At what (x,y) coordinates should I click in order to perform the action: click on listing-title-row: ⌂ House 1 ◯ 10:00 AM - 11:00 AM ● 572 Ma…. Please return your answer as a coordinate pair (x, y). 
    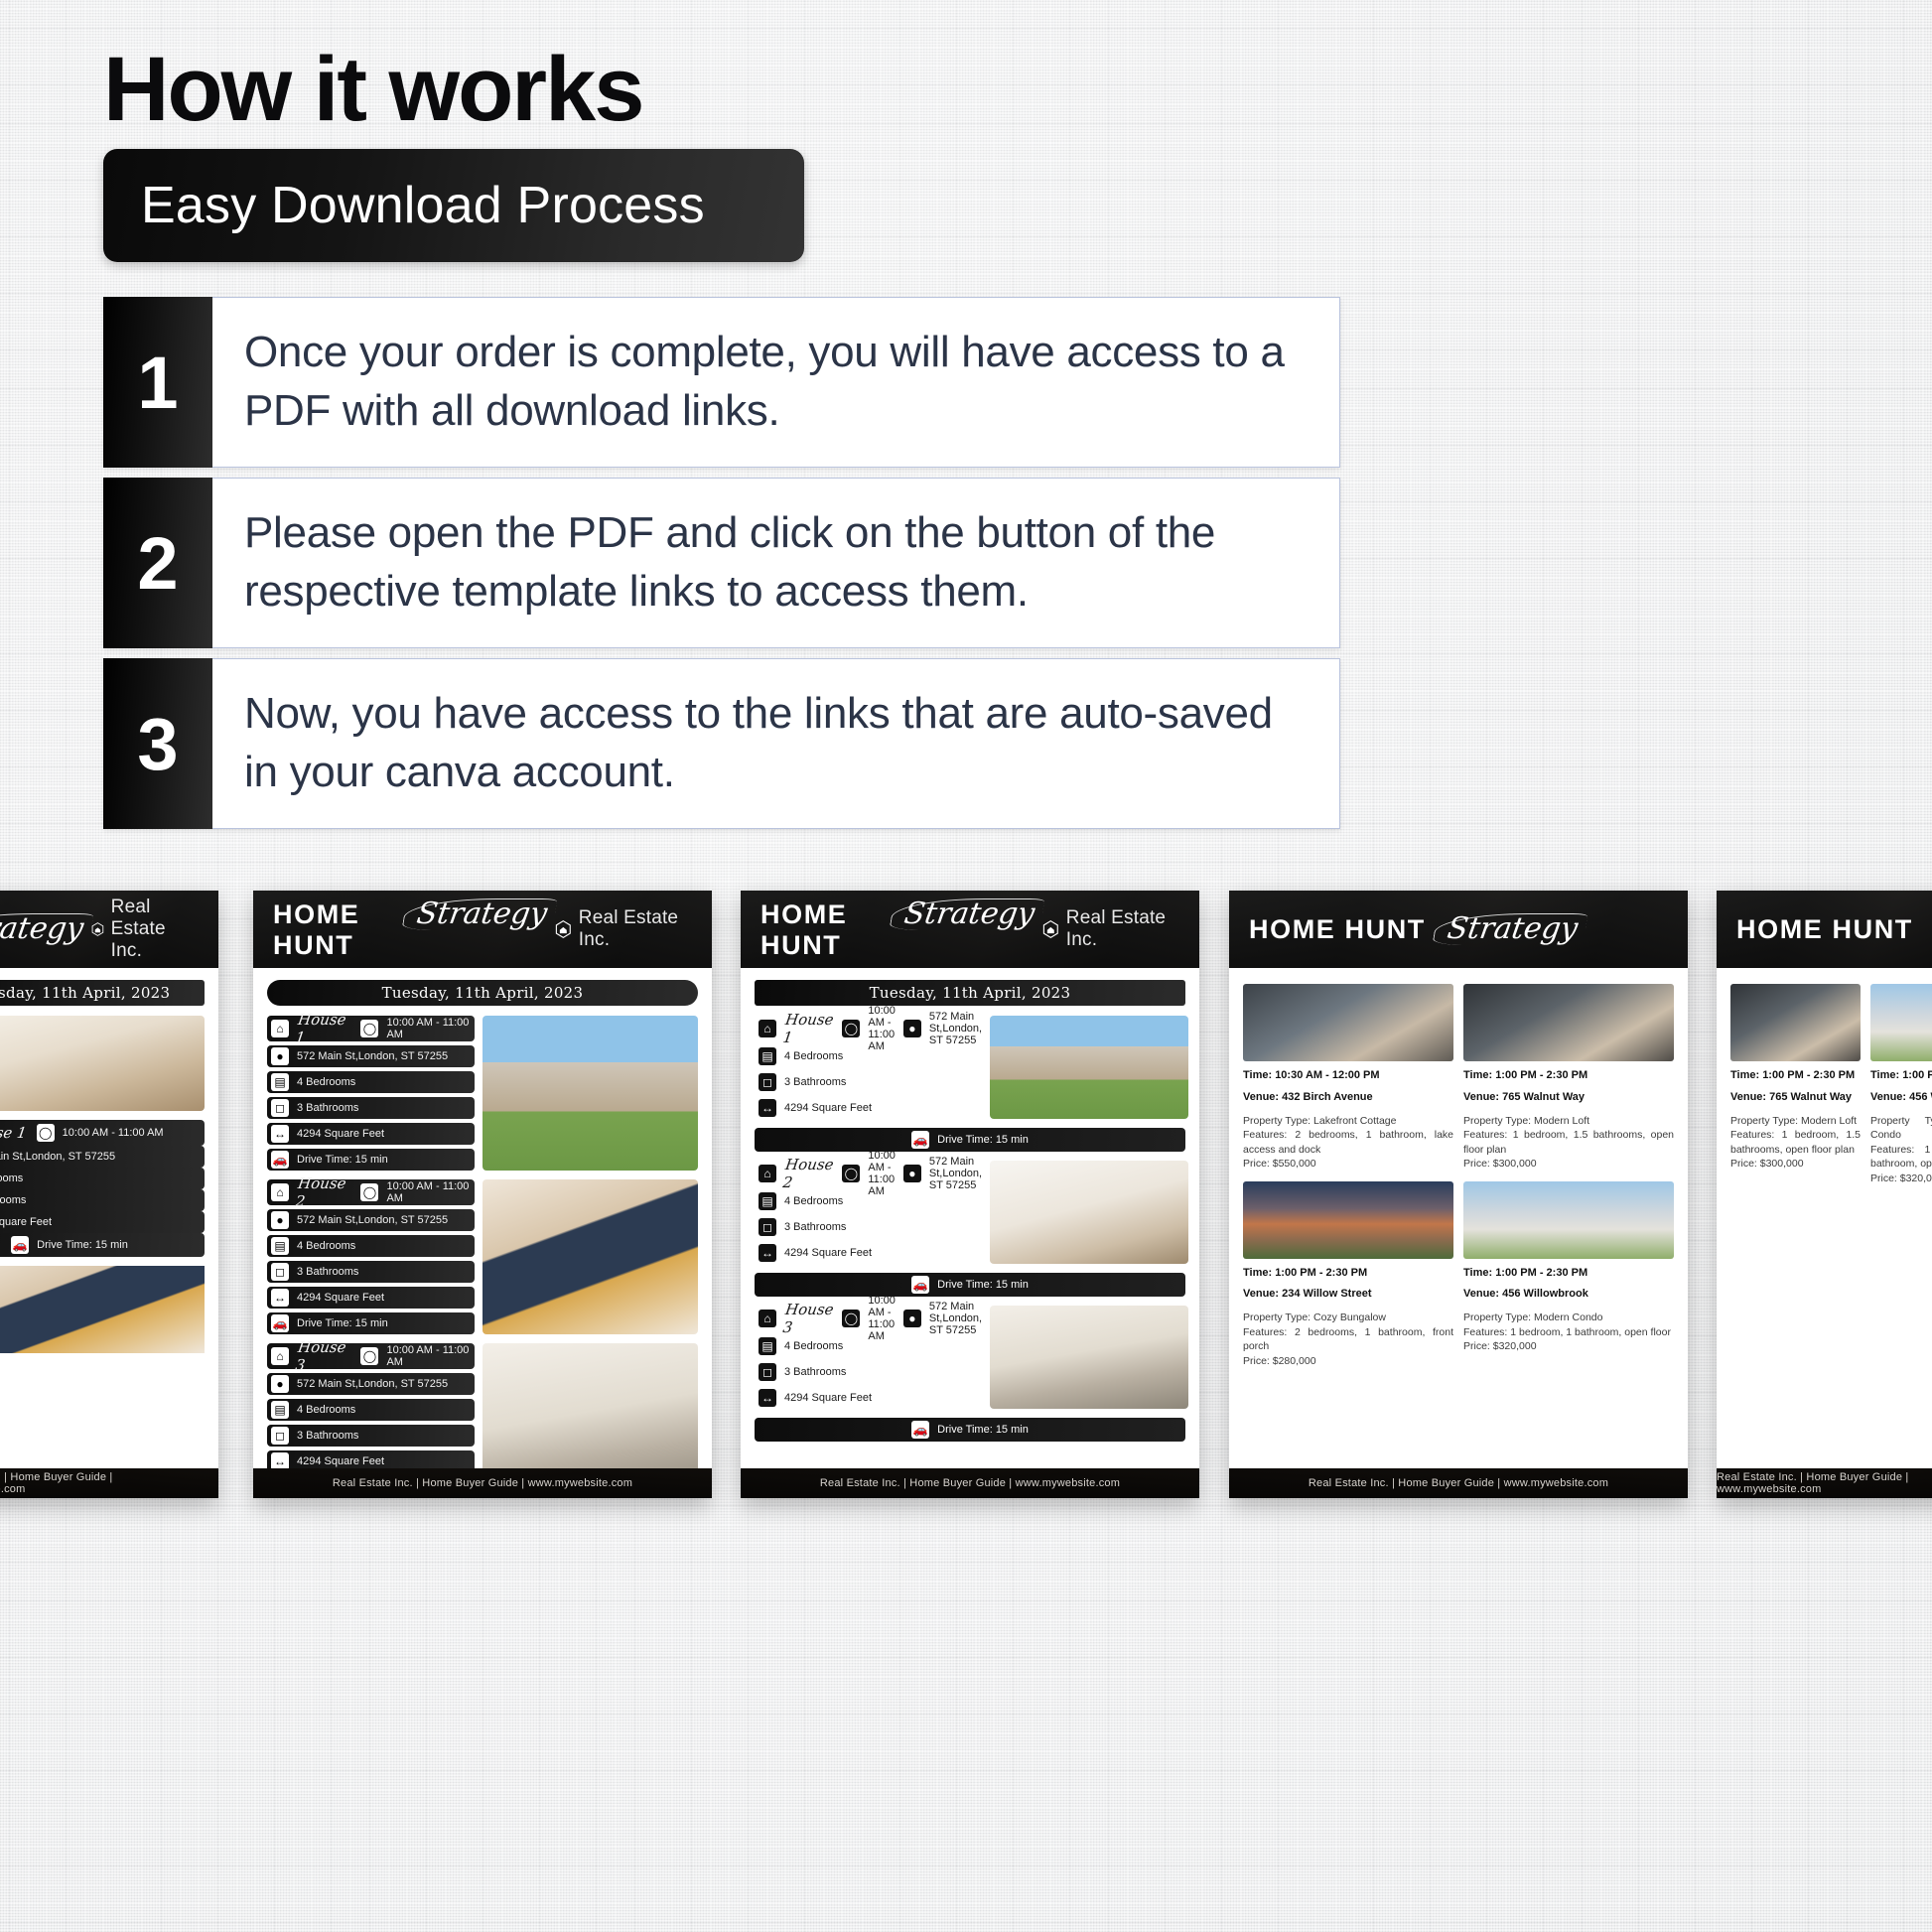
    Looking at the image, I should click on (869, 1029).